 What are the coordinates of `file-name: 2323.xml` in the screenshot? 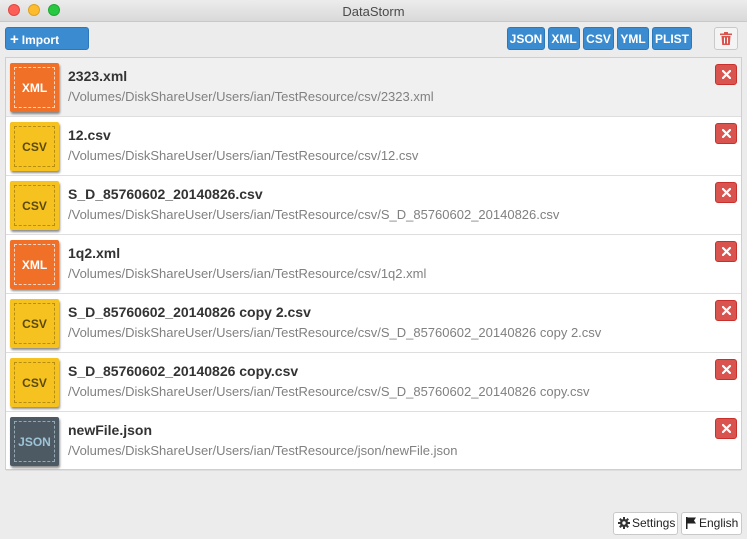 It's located at (98, 76).